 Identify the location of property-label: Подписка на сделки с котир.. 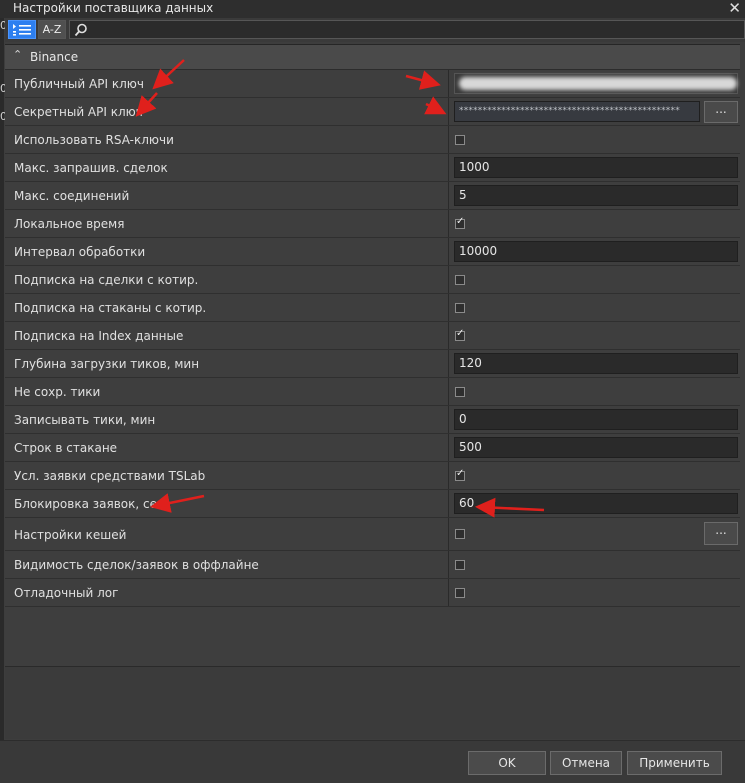
(106, 280).